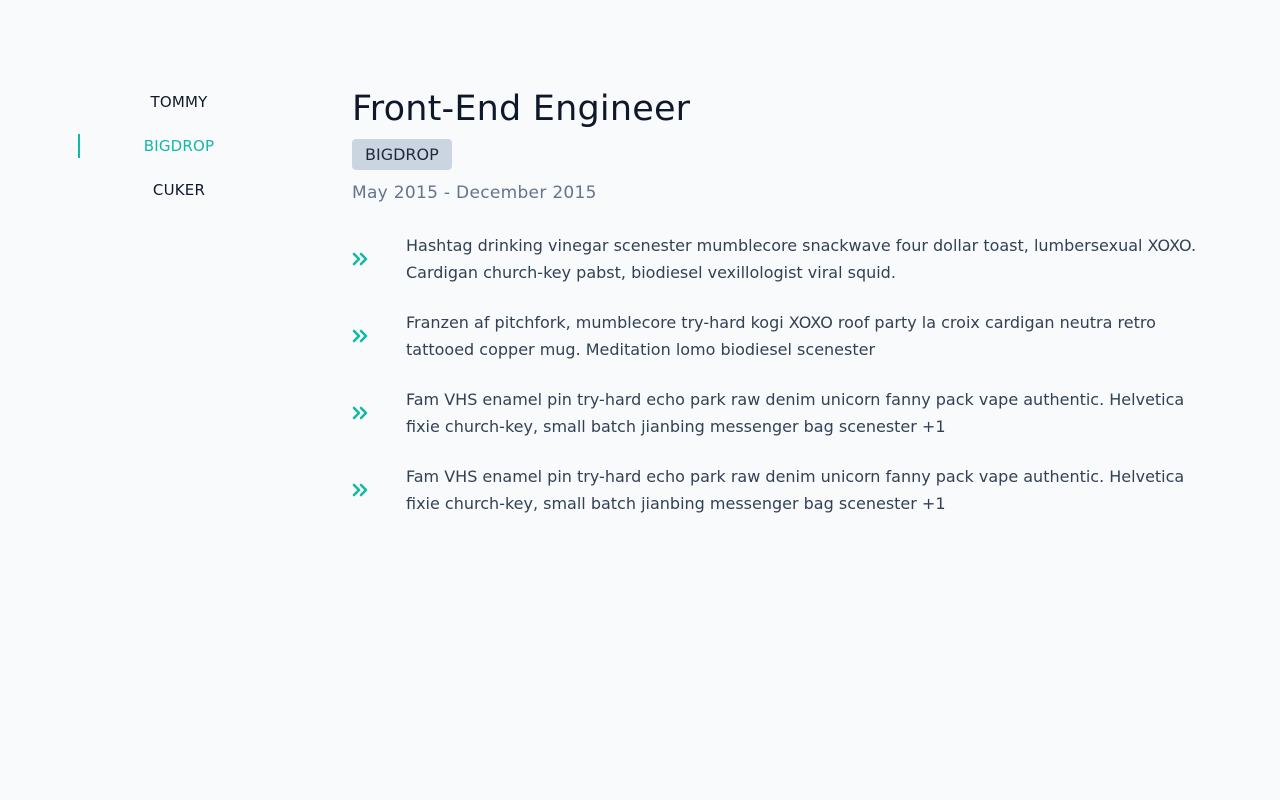  I want to click on tab-cuker: CUKER, so click(179, 190).